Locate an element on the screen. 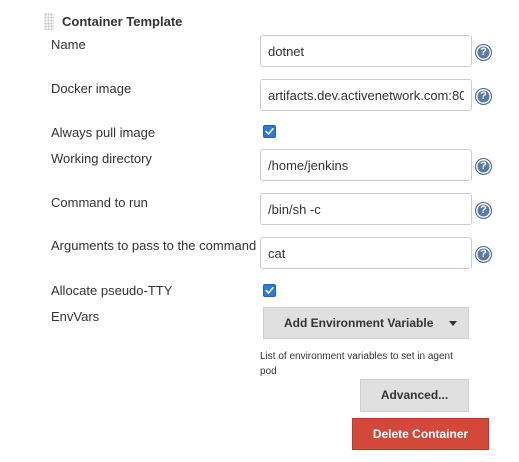 This screenshot has height=462, width=519. drag-handle-icon is located at coordinates (49, 21).